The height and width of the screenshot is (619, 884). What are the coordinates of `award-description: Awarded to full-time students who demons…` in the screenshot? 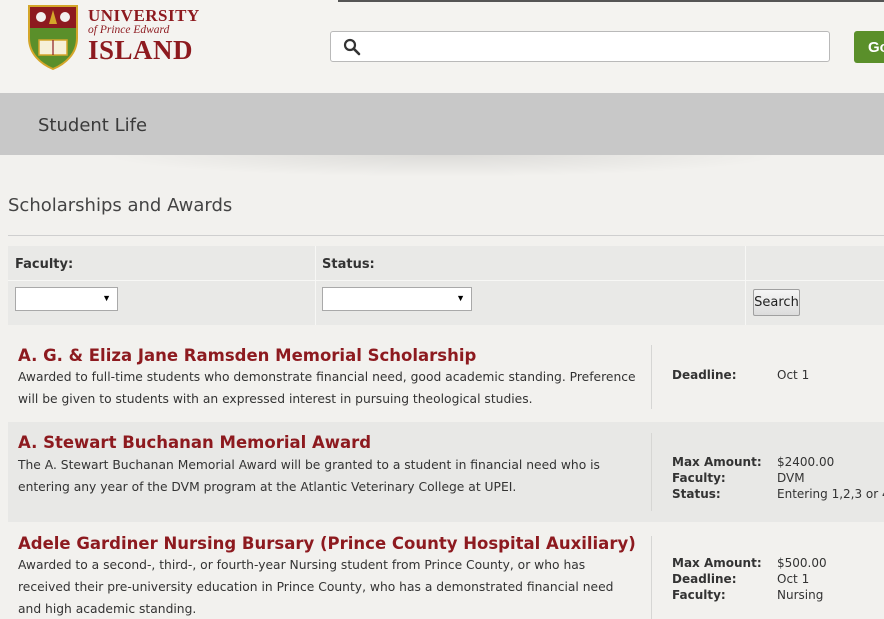 It's located at (327, 388).